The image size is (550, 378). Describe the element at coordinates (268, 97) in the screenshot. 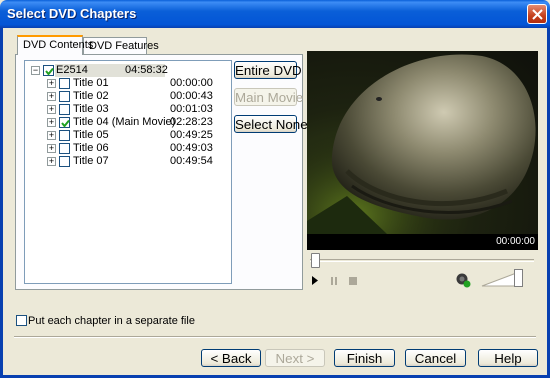

I see `main-movie-button: Main Movie` at that location.